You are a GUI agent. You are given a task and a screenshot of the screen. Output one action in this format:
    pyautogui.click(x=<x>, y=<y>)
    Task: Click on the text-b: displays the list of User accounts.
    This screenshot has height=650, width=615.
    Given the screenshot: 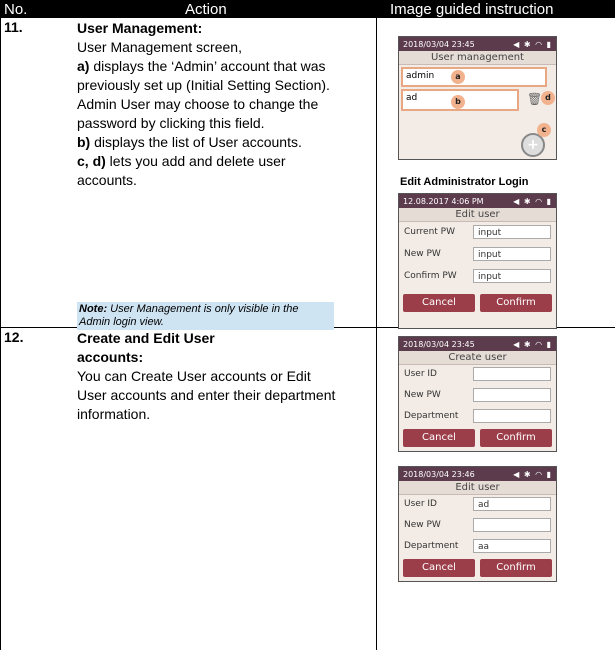 What is the action you would take?
    pyautogui.click(x=196, y=142)
    